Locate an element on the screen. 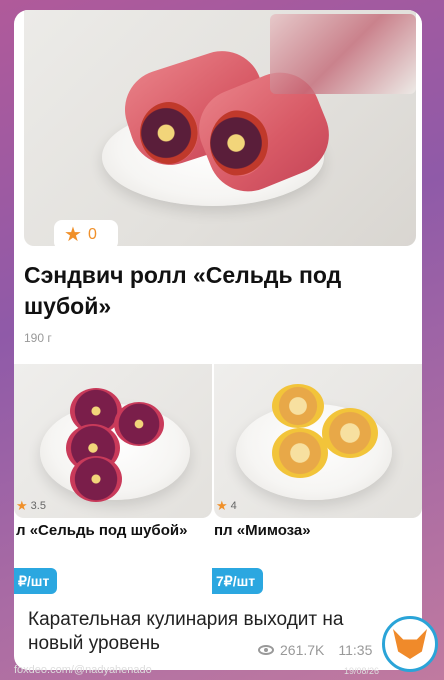 This screenshot has height=680, width=444. wrap-cut-right is located at coordinates (239, 143).